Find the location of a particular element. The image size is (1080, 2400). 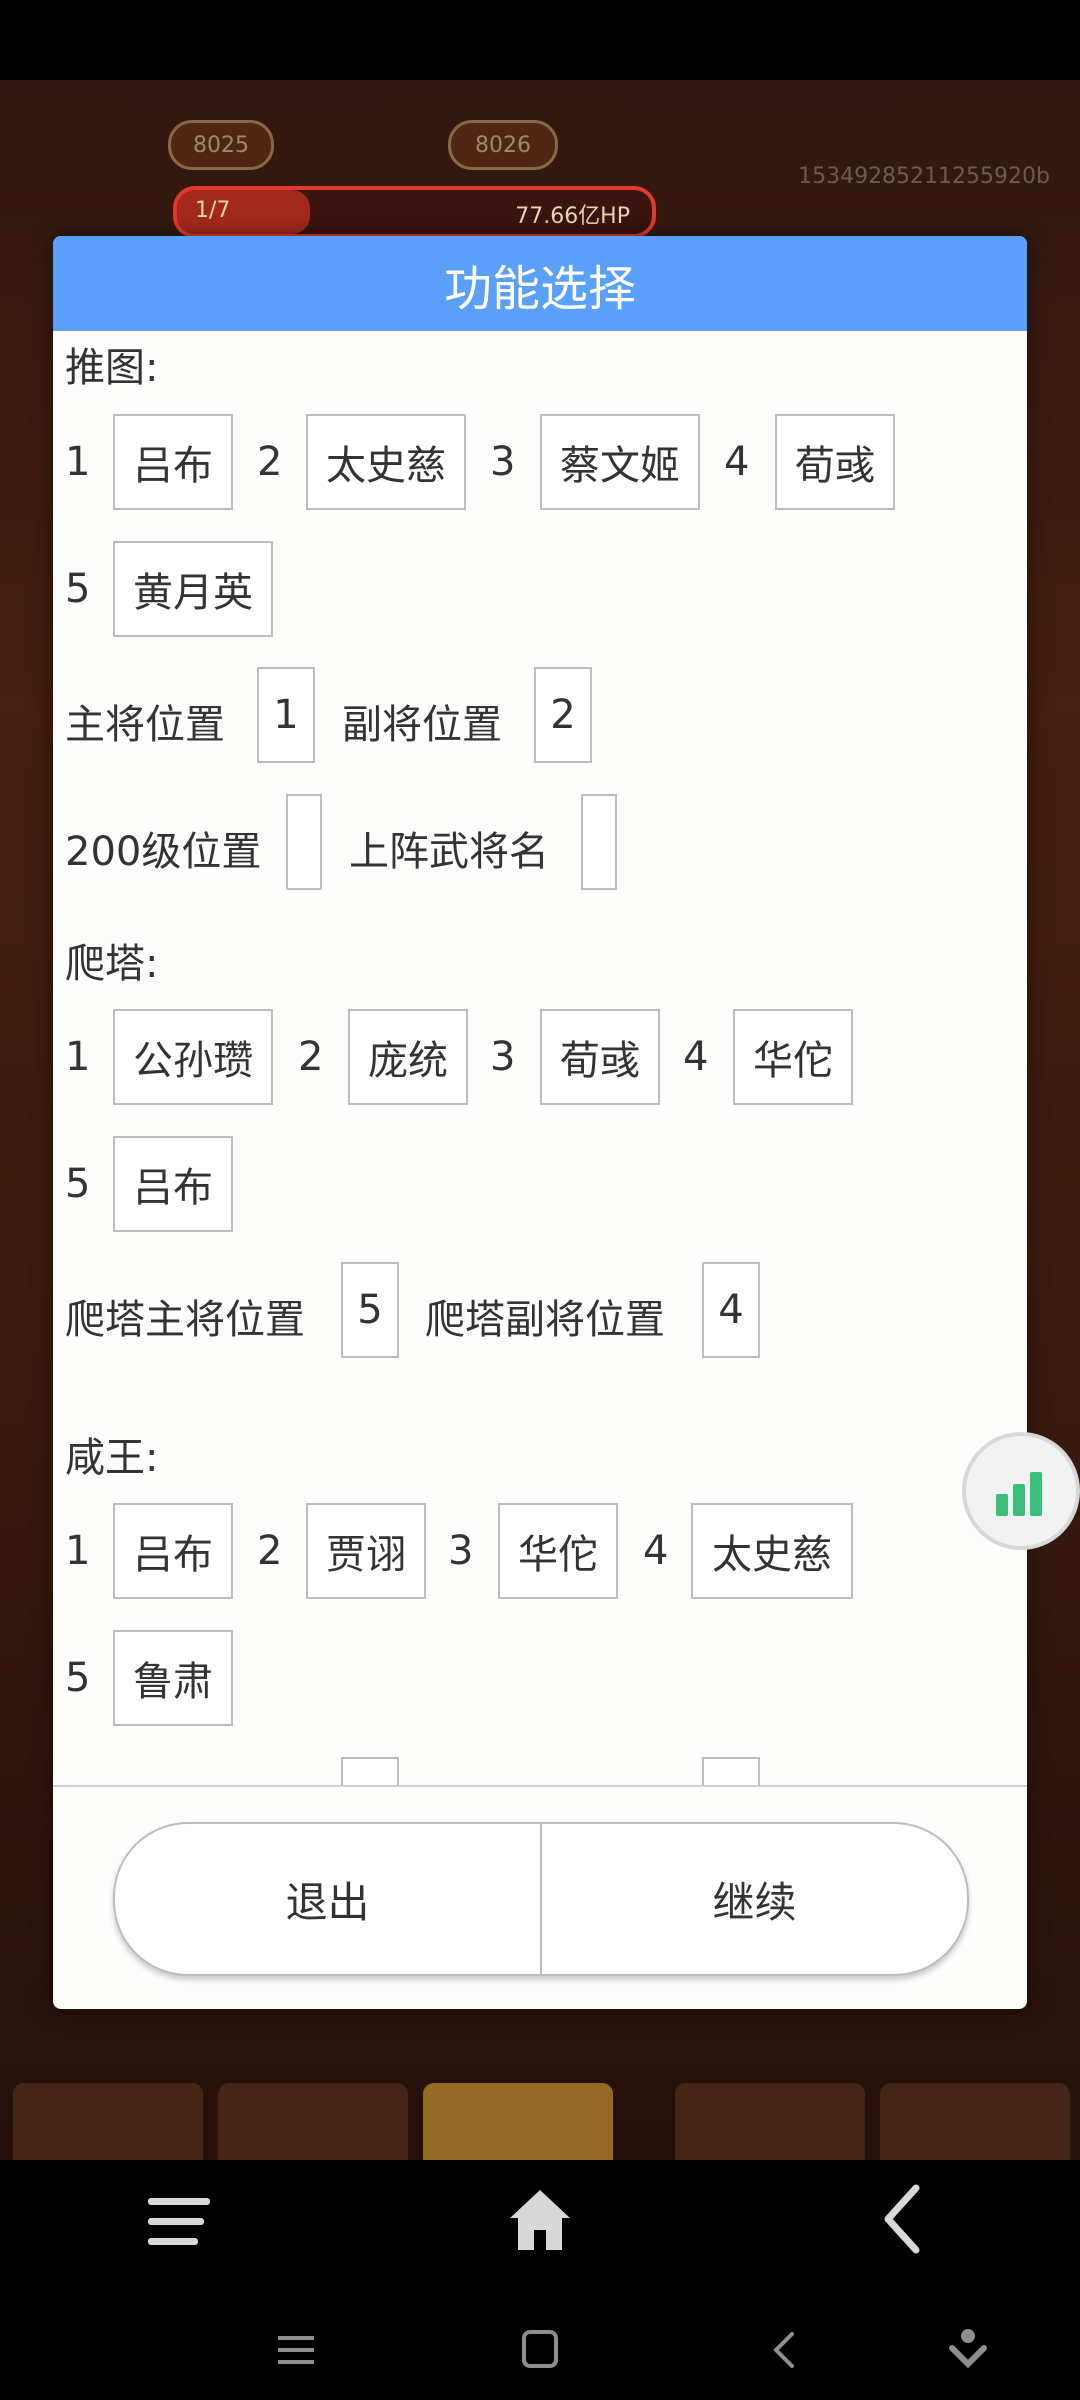

recents-icon is located at coordinates (296, 2350).